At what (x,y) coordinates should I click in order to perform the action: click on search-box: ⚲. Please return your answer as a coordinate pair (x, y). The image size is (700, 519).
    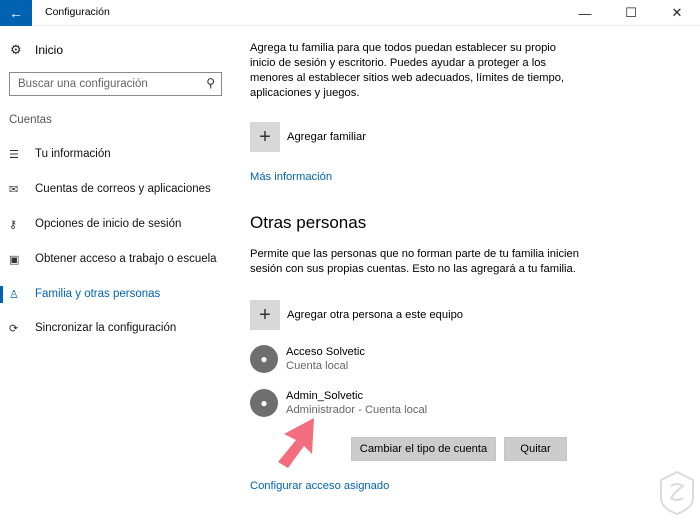
    Looking at the image, I should click on (115, 84).